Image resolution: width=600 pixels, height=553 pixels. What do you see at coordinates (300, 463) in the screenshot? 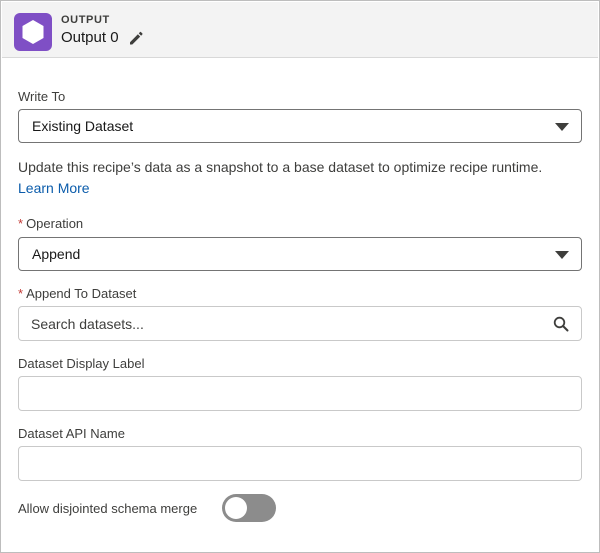
I see `api-name-input` at bounding box center [300, 463].